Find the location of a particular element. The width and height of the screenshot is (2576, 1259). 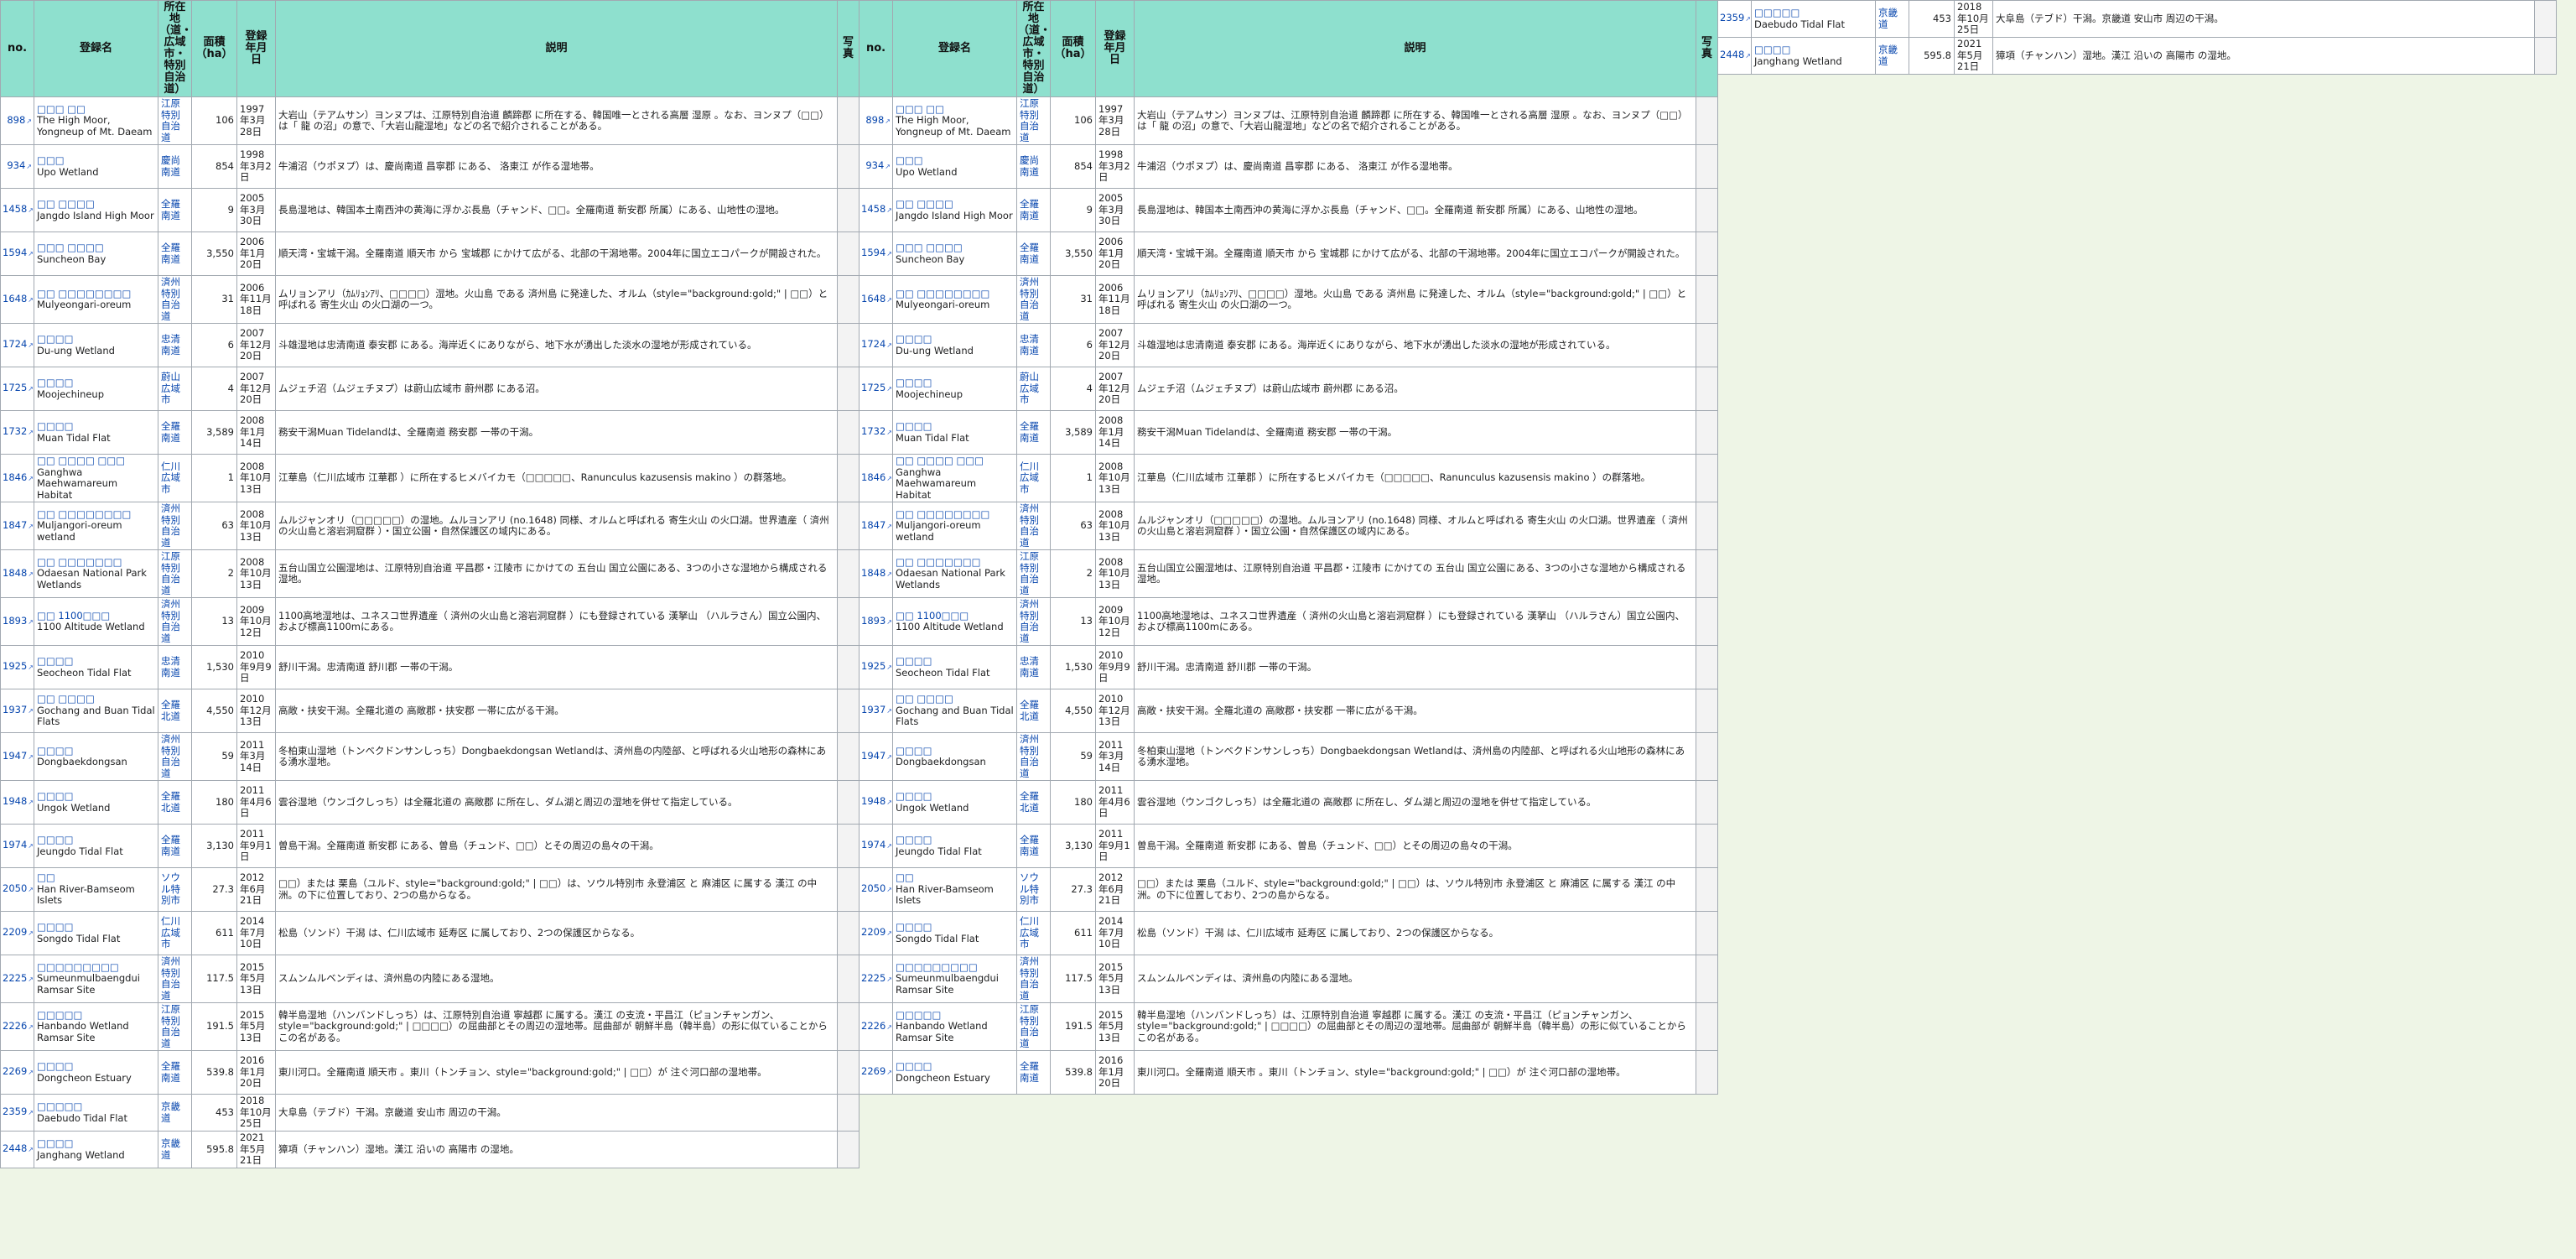

col-area-header: 面積 （ha） is located at coordinates (214, 48).